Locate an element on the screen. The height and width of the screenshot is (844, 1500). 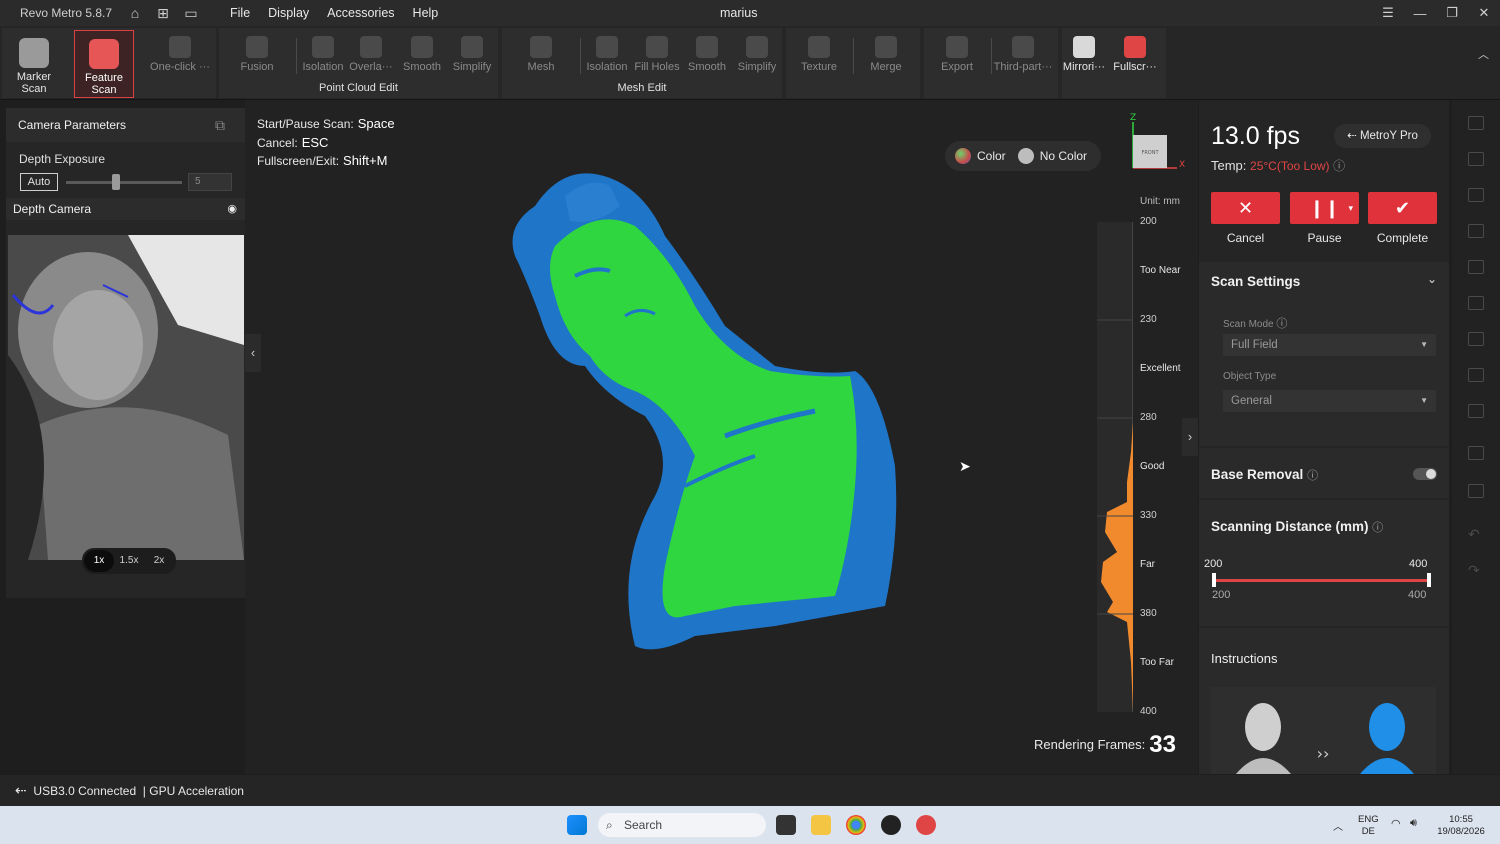
axis-gizmo: FRONT Z X is located at coordinates (1155, 142).